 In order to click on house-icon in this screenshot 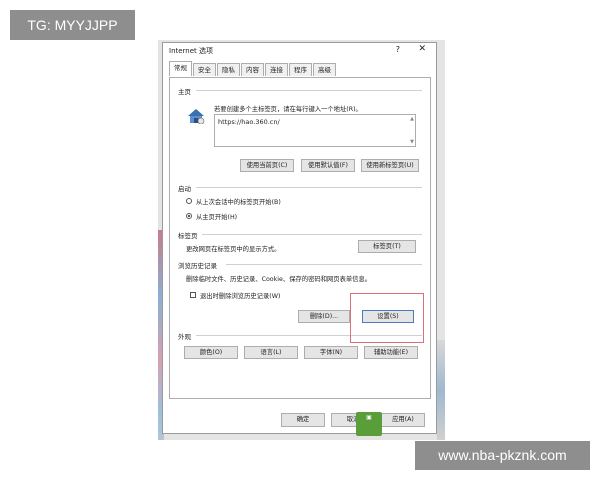, I will do `click(196, 116)`.